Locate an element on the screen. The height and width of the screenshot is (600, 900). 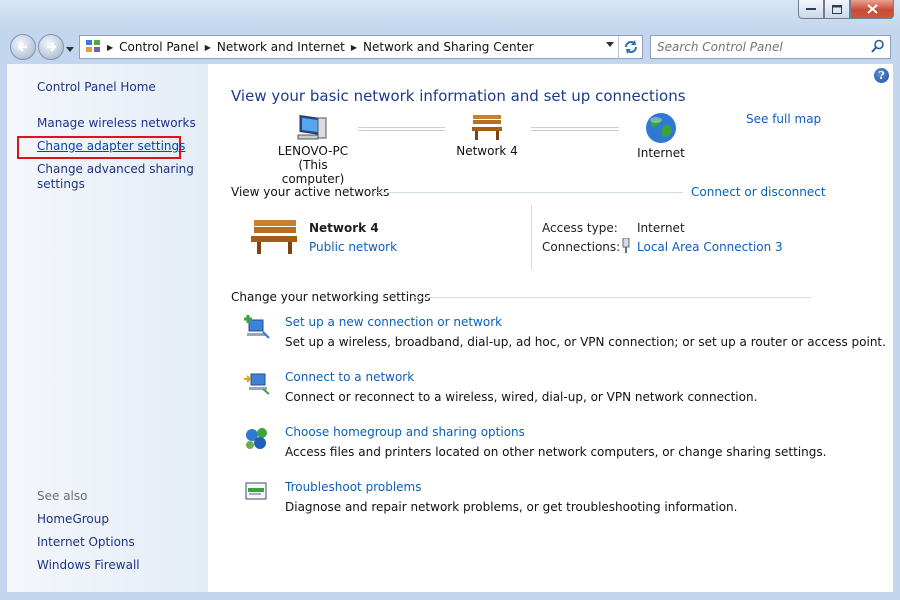
globe-icon is located at coordinates (661, 128).